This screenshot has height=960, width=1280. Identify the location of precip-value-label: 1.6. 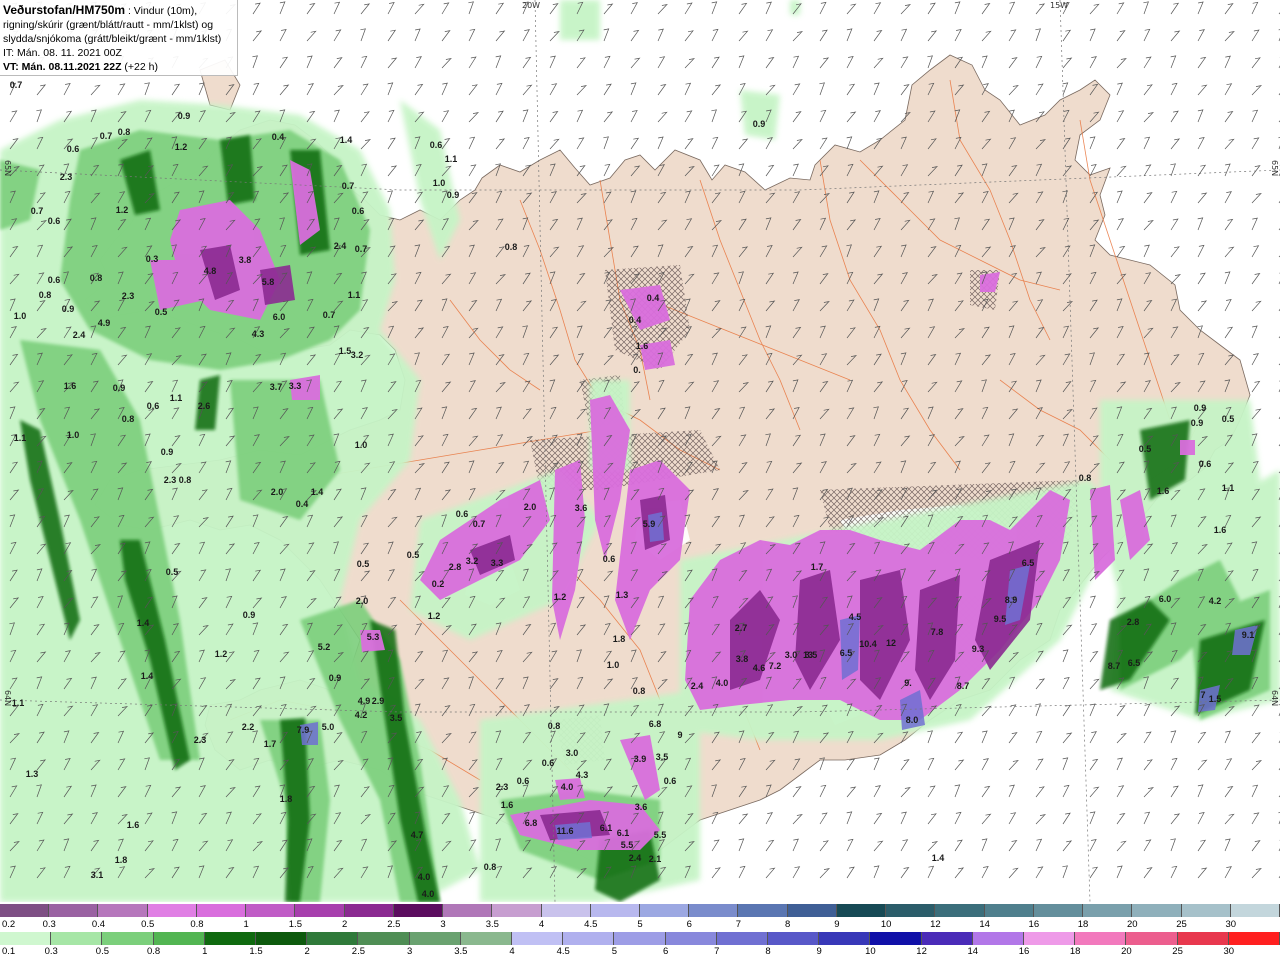
(507, 805).